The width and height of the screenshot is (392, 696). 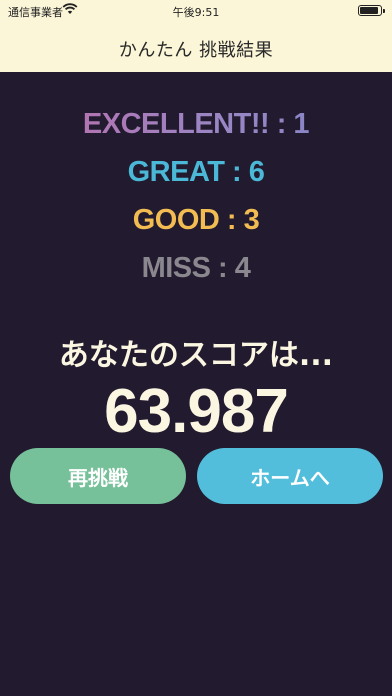 I want to click on result-count: 6, so click(x=256, y=172).